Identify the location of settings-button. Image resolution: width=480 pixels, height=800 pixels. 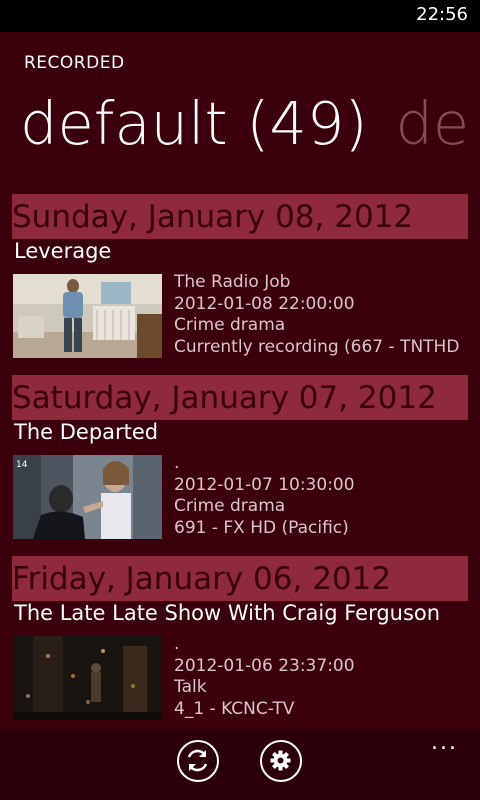
(281, 761).